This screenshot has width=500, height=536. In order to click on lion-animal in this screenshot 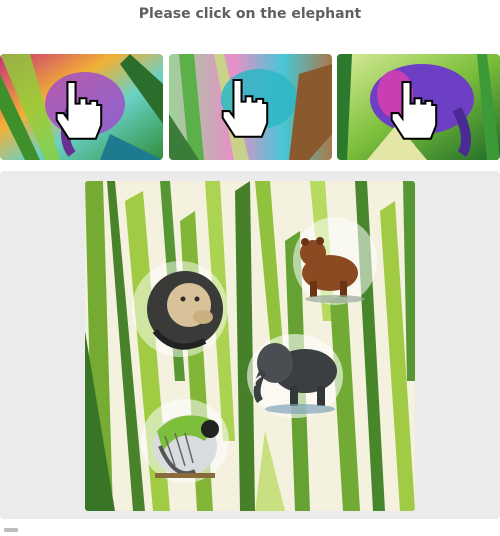, I will do `click(180, 309)`.